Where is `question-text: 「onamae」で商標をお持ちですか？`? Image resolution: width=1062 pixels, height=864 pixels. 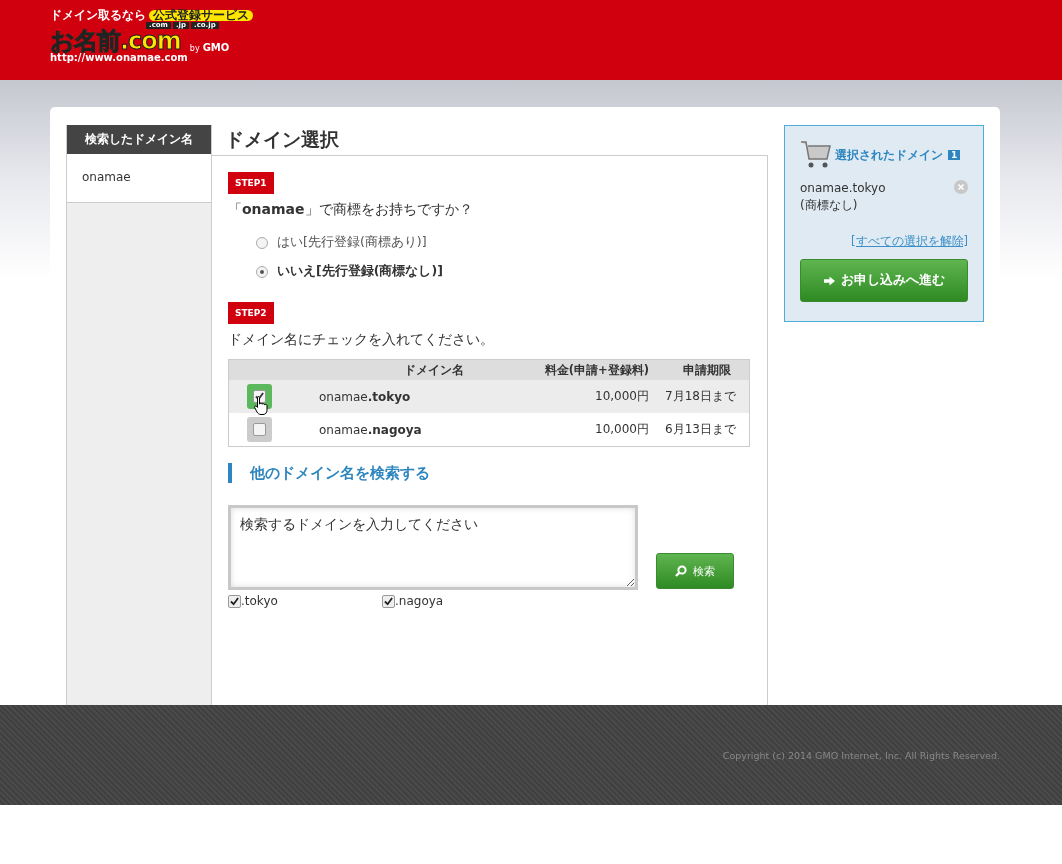
question-text: 「onamae」で商標をお持ちですか？ is located at coordinates (351, 210).